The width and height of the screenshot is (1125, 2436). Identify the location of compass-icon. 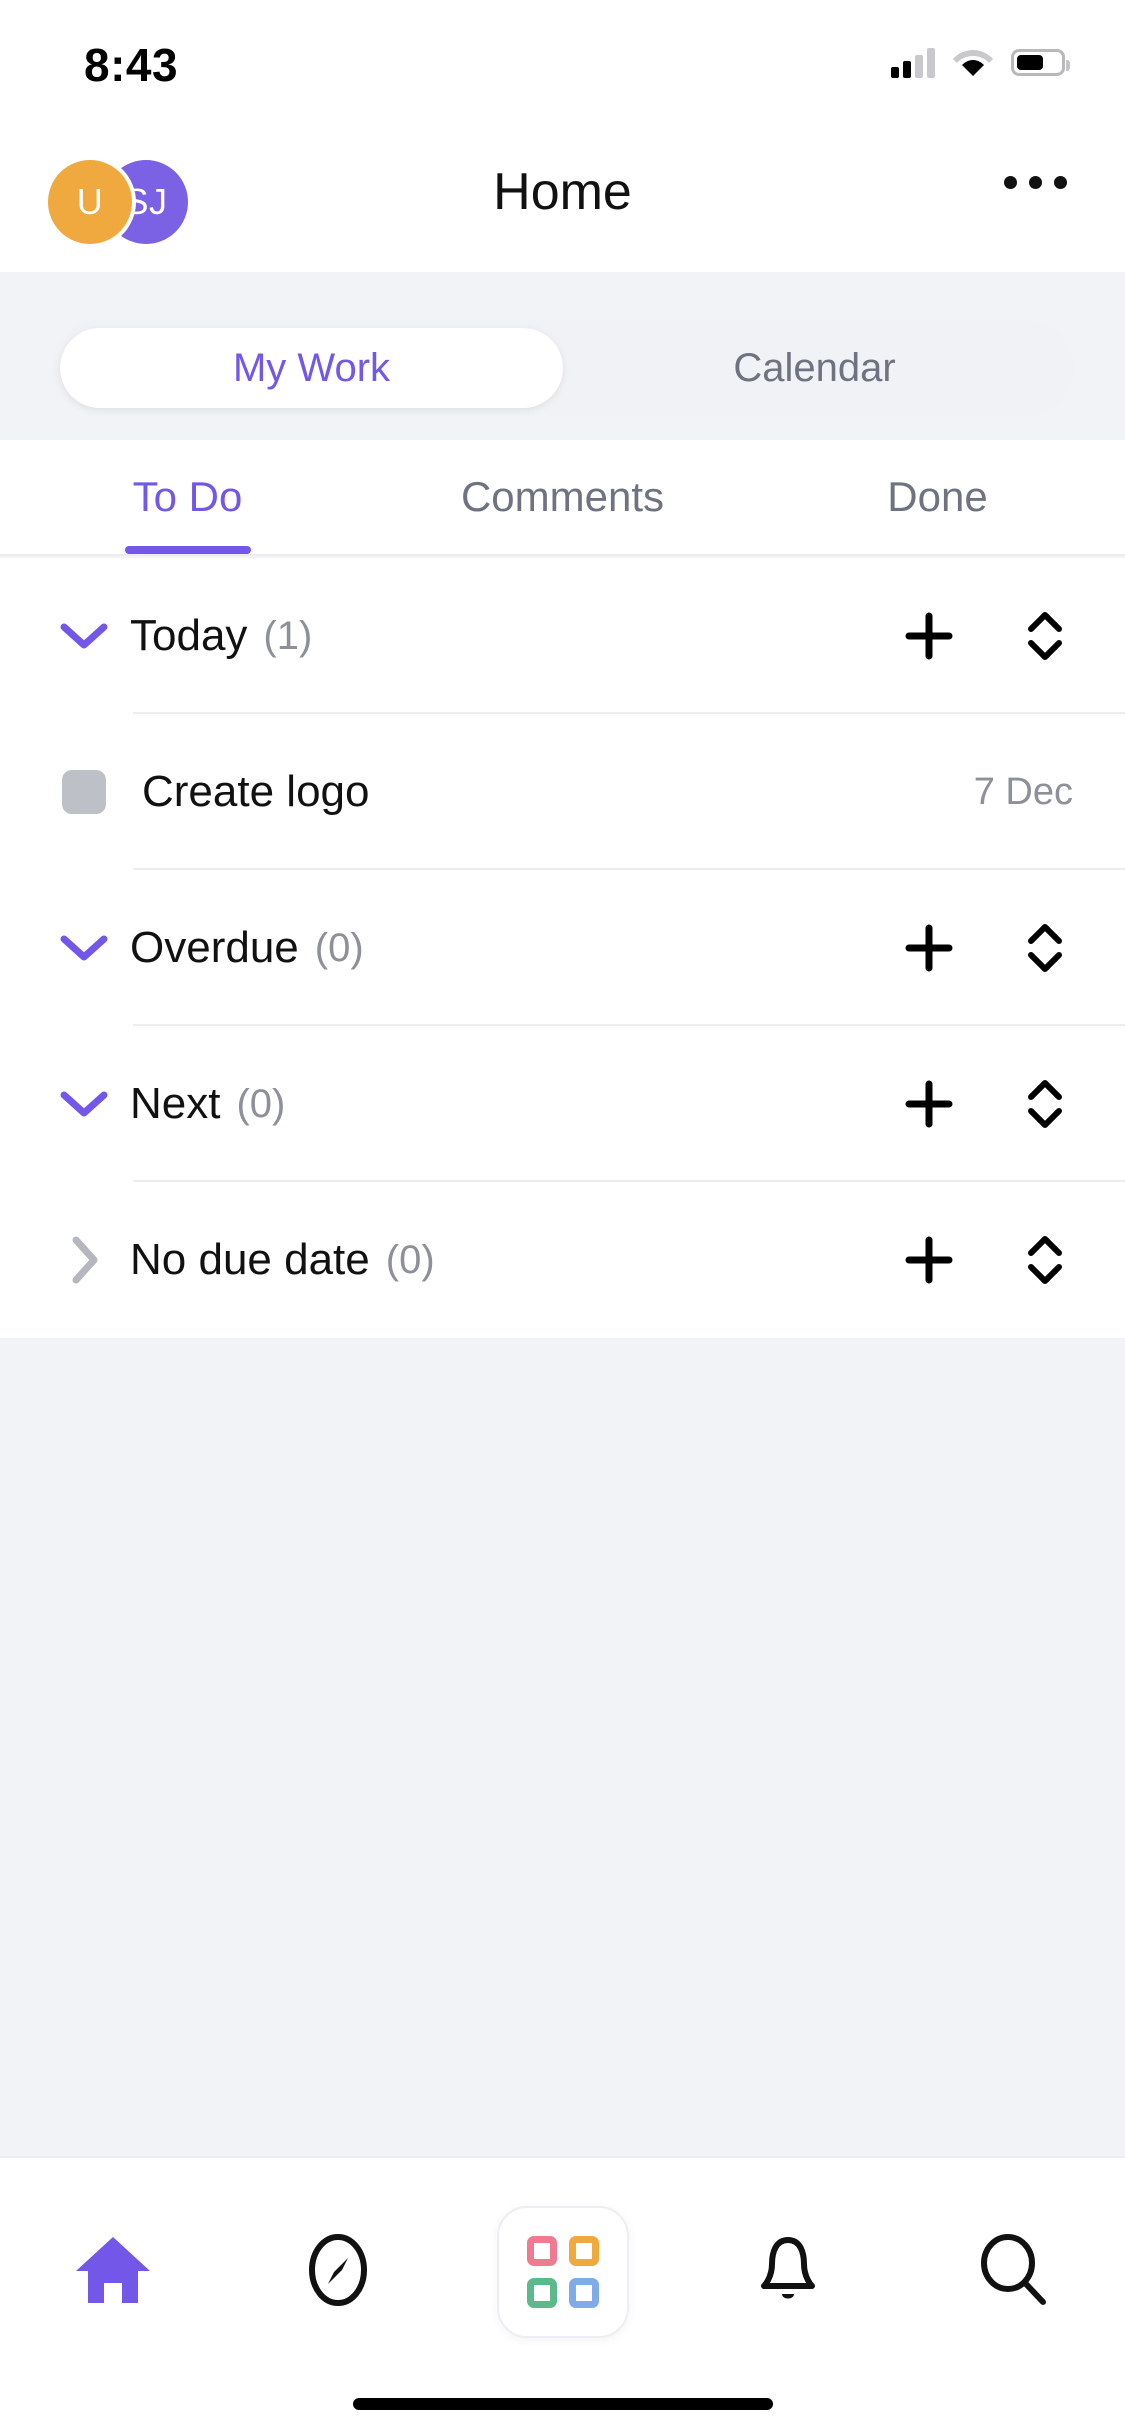
(338, 2272).